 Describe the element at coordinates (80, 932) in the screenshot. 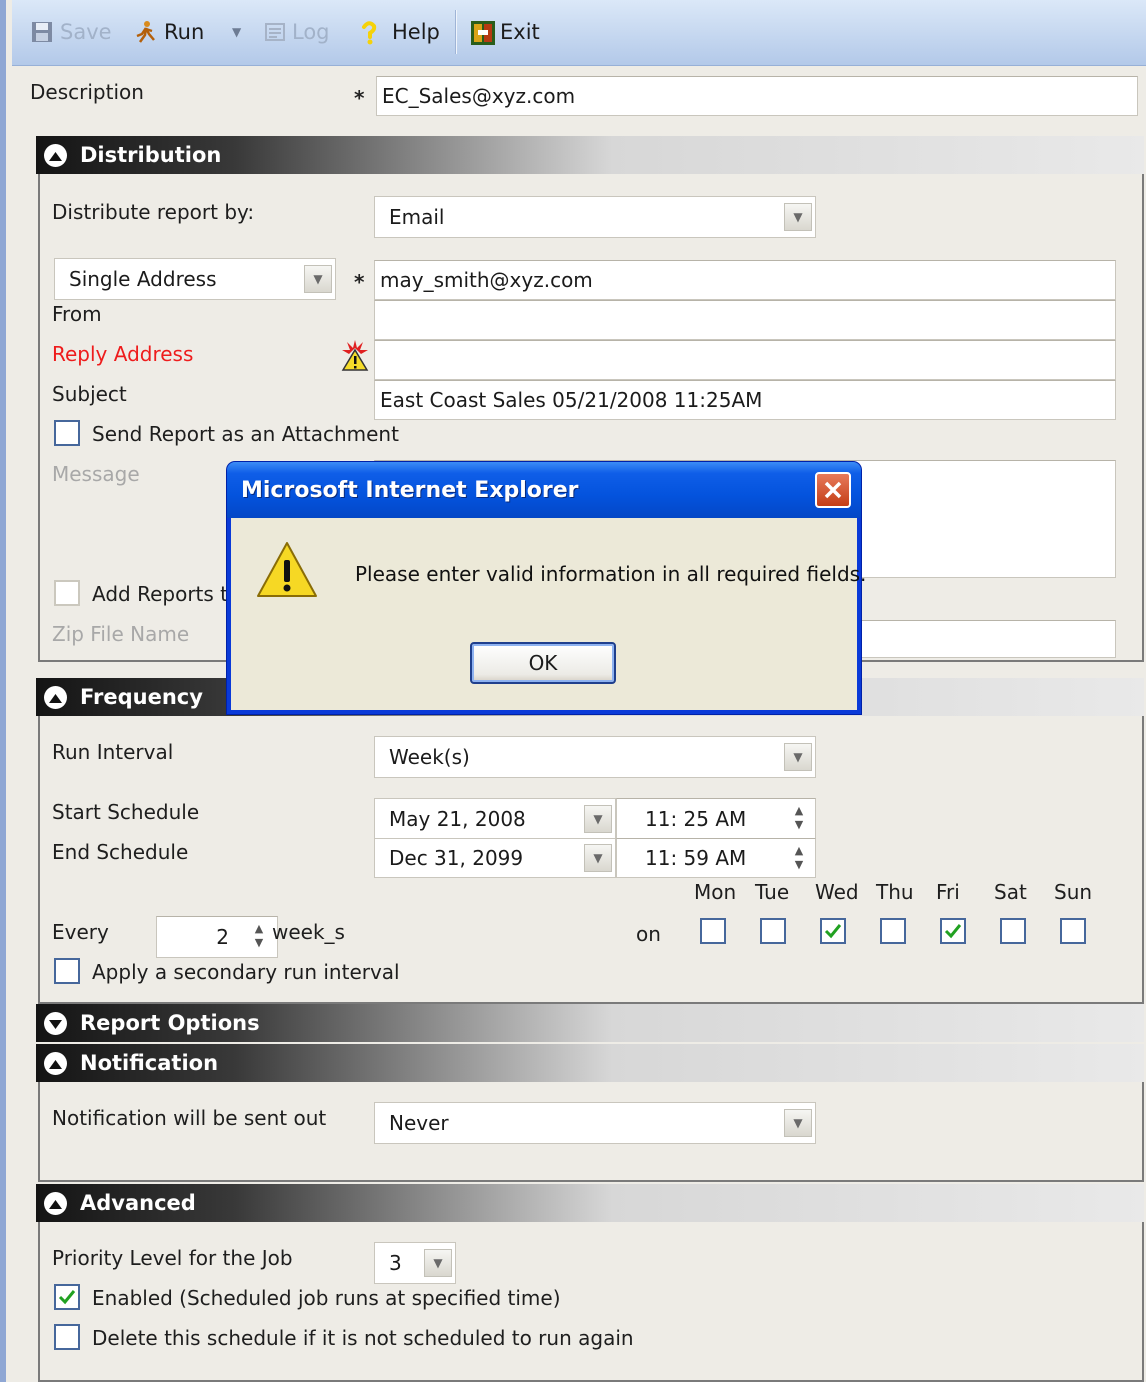

I see `every-label: Every` at that location.